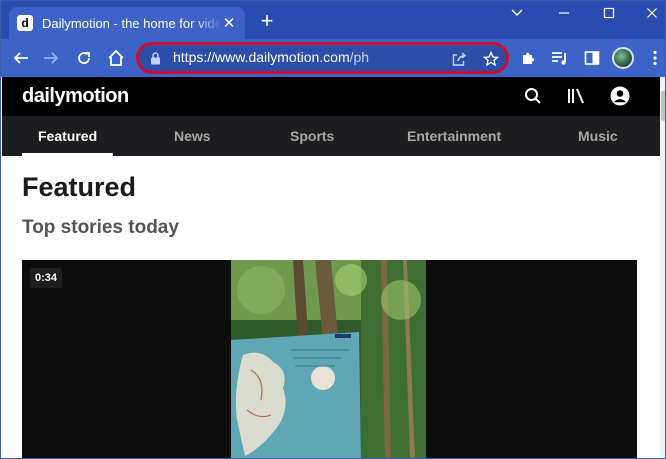 This screenshot has width=666, height=459. Describe the element at coordinates (663, 106) in the screenshot. I see `scrollbar-thumb` at that location.